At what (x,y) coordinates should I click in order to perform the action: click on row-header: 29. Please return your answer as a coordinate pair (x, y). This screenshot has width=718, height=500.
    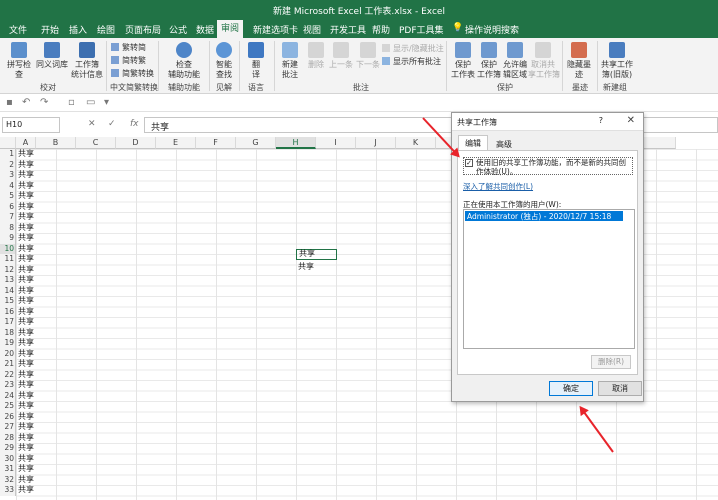
    Looking at the image, I should click on (8, 448).